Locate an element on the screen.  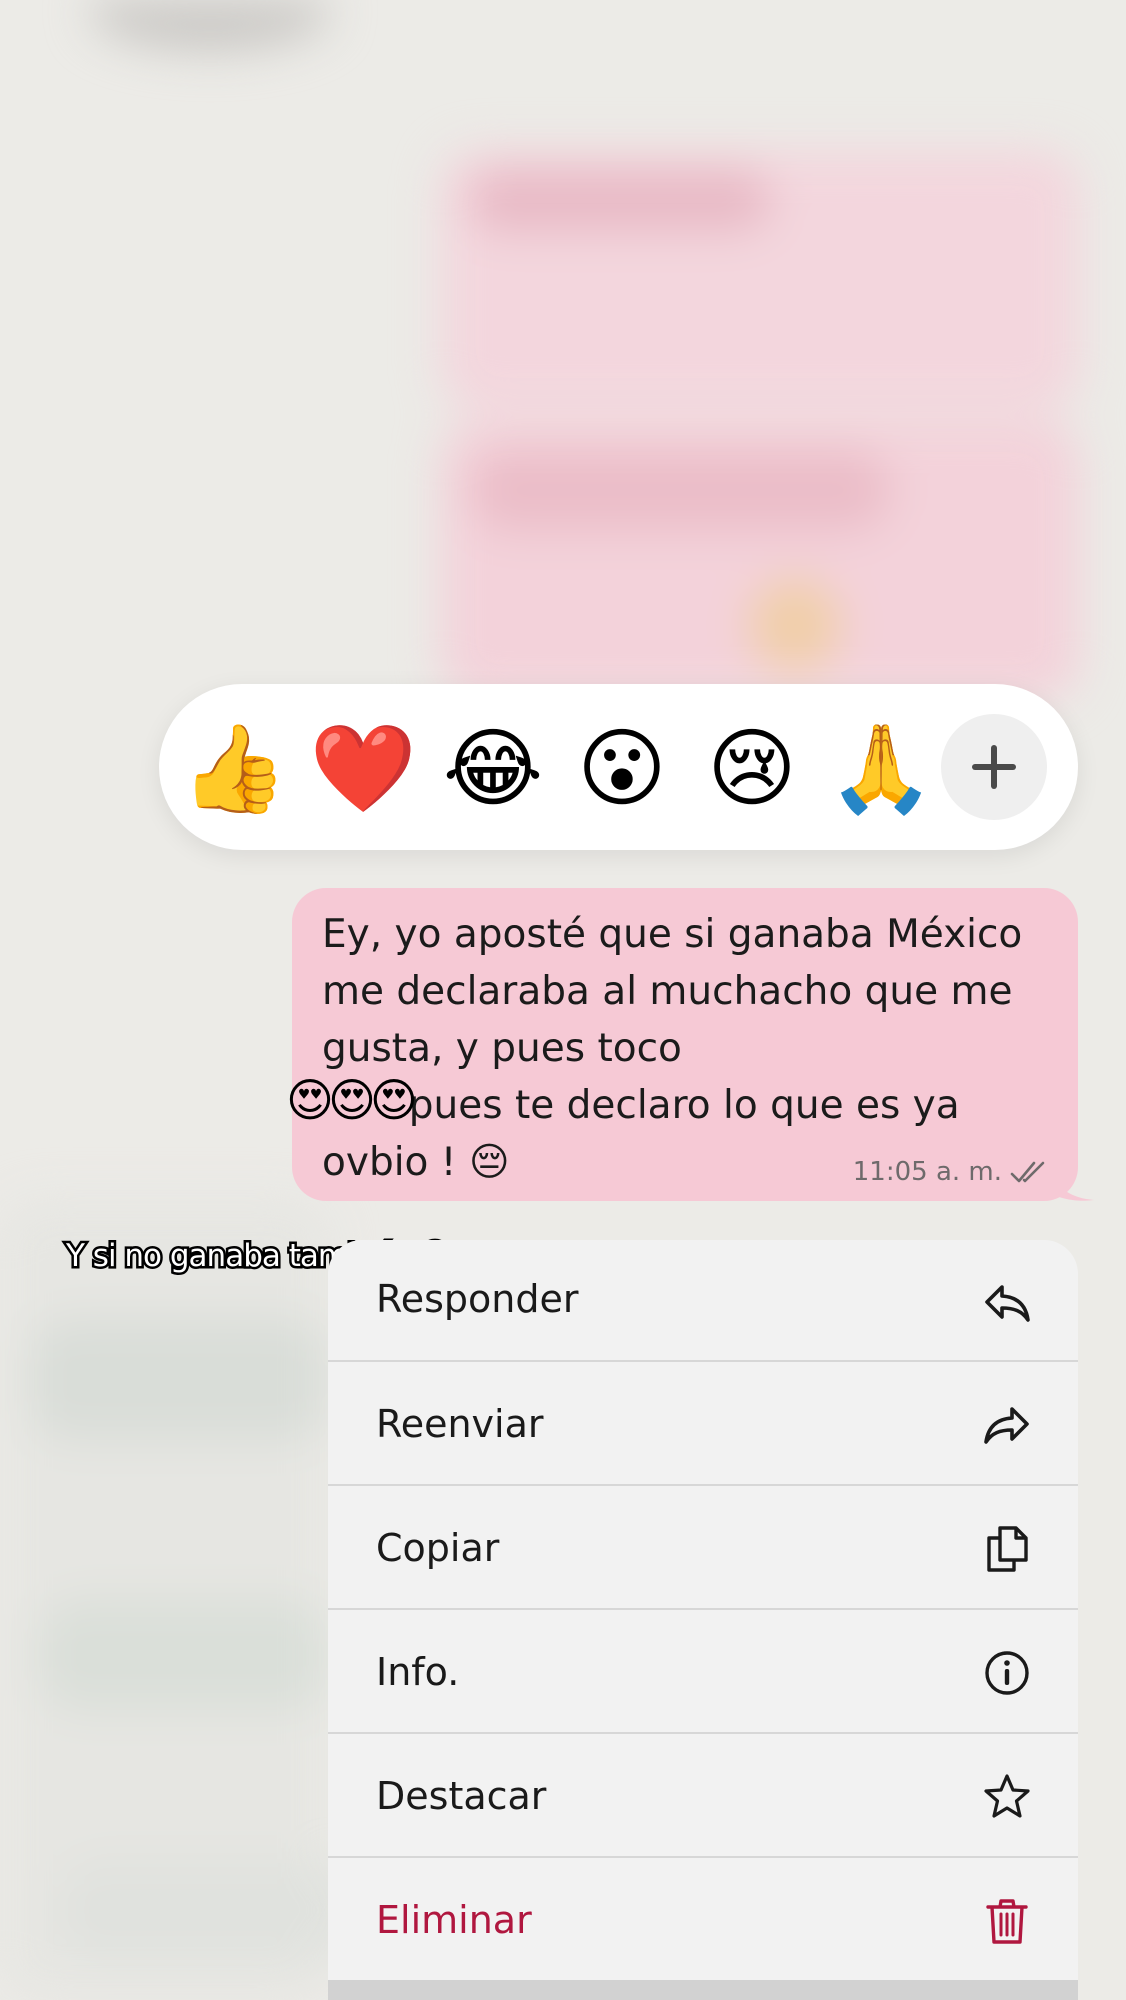
trash-icon is located at coordinates (1007, 1921).